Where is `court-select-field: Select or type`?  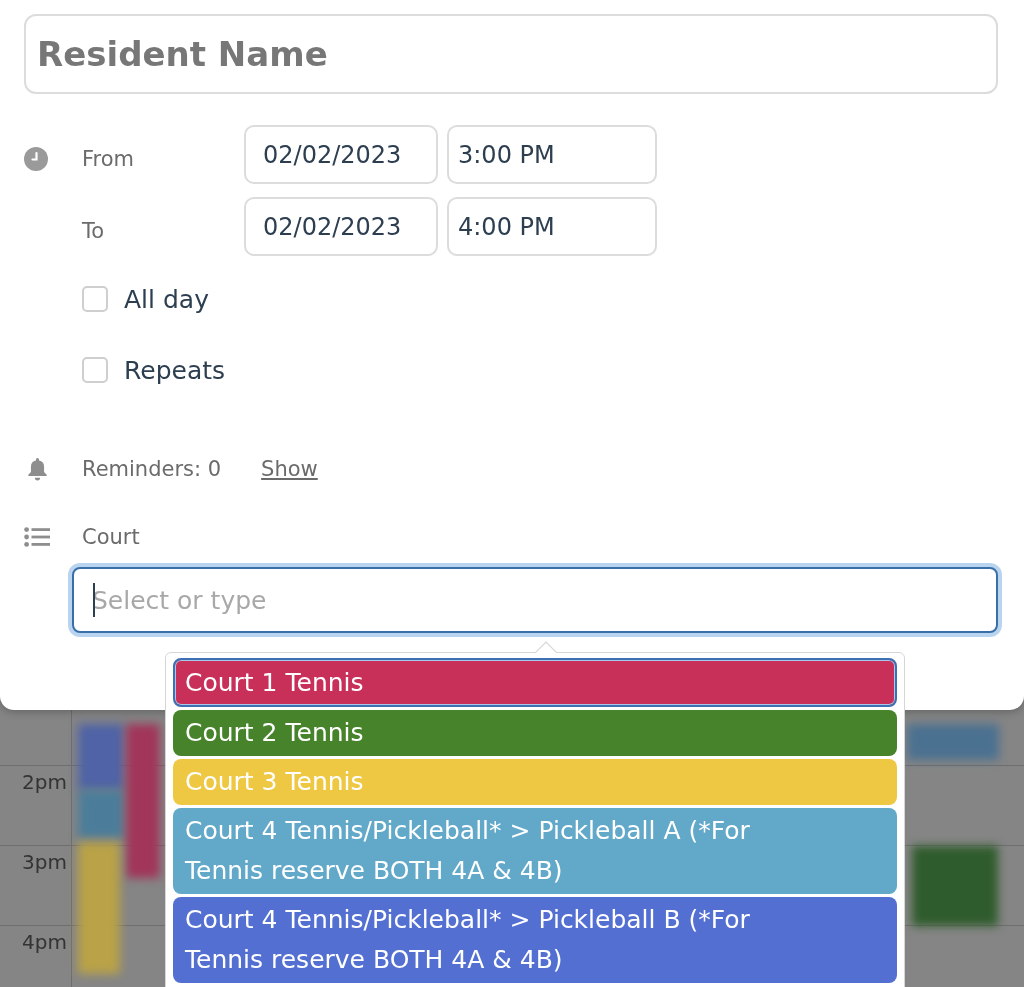 court-select-field: Select or type is located at coordinates (535, 600).